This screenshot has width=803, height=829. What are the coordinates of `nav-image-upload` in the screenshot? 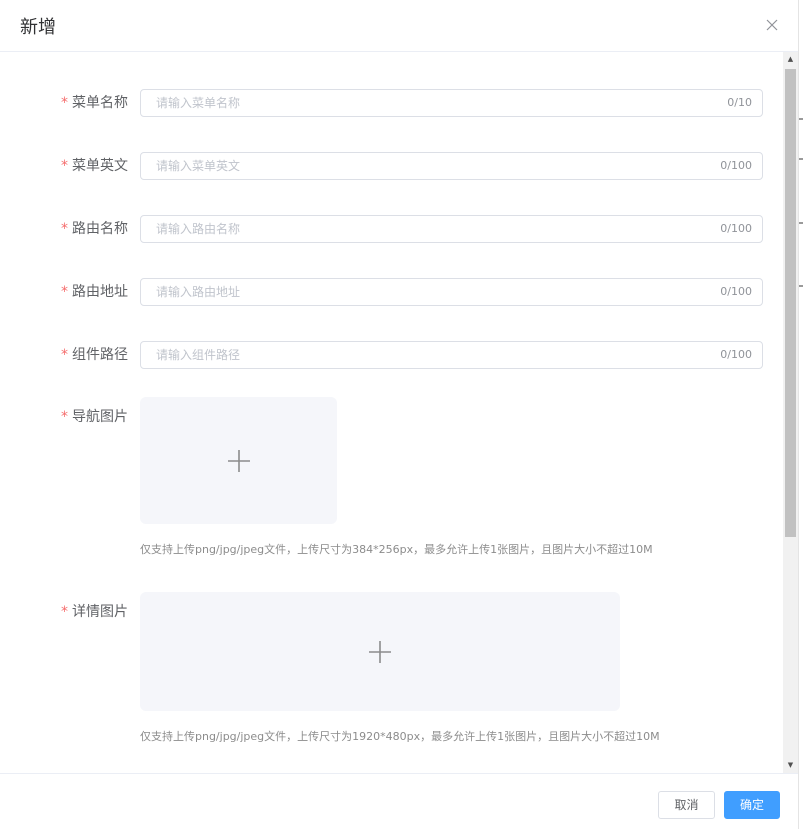 It's located at (238, 460).